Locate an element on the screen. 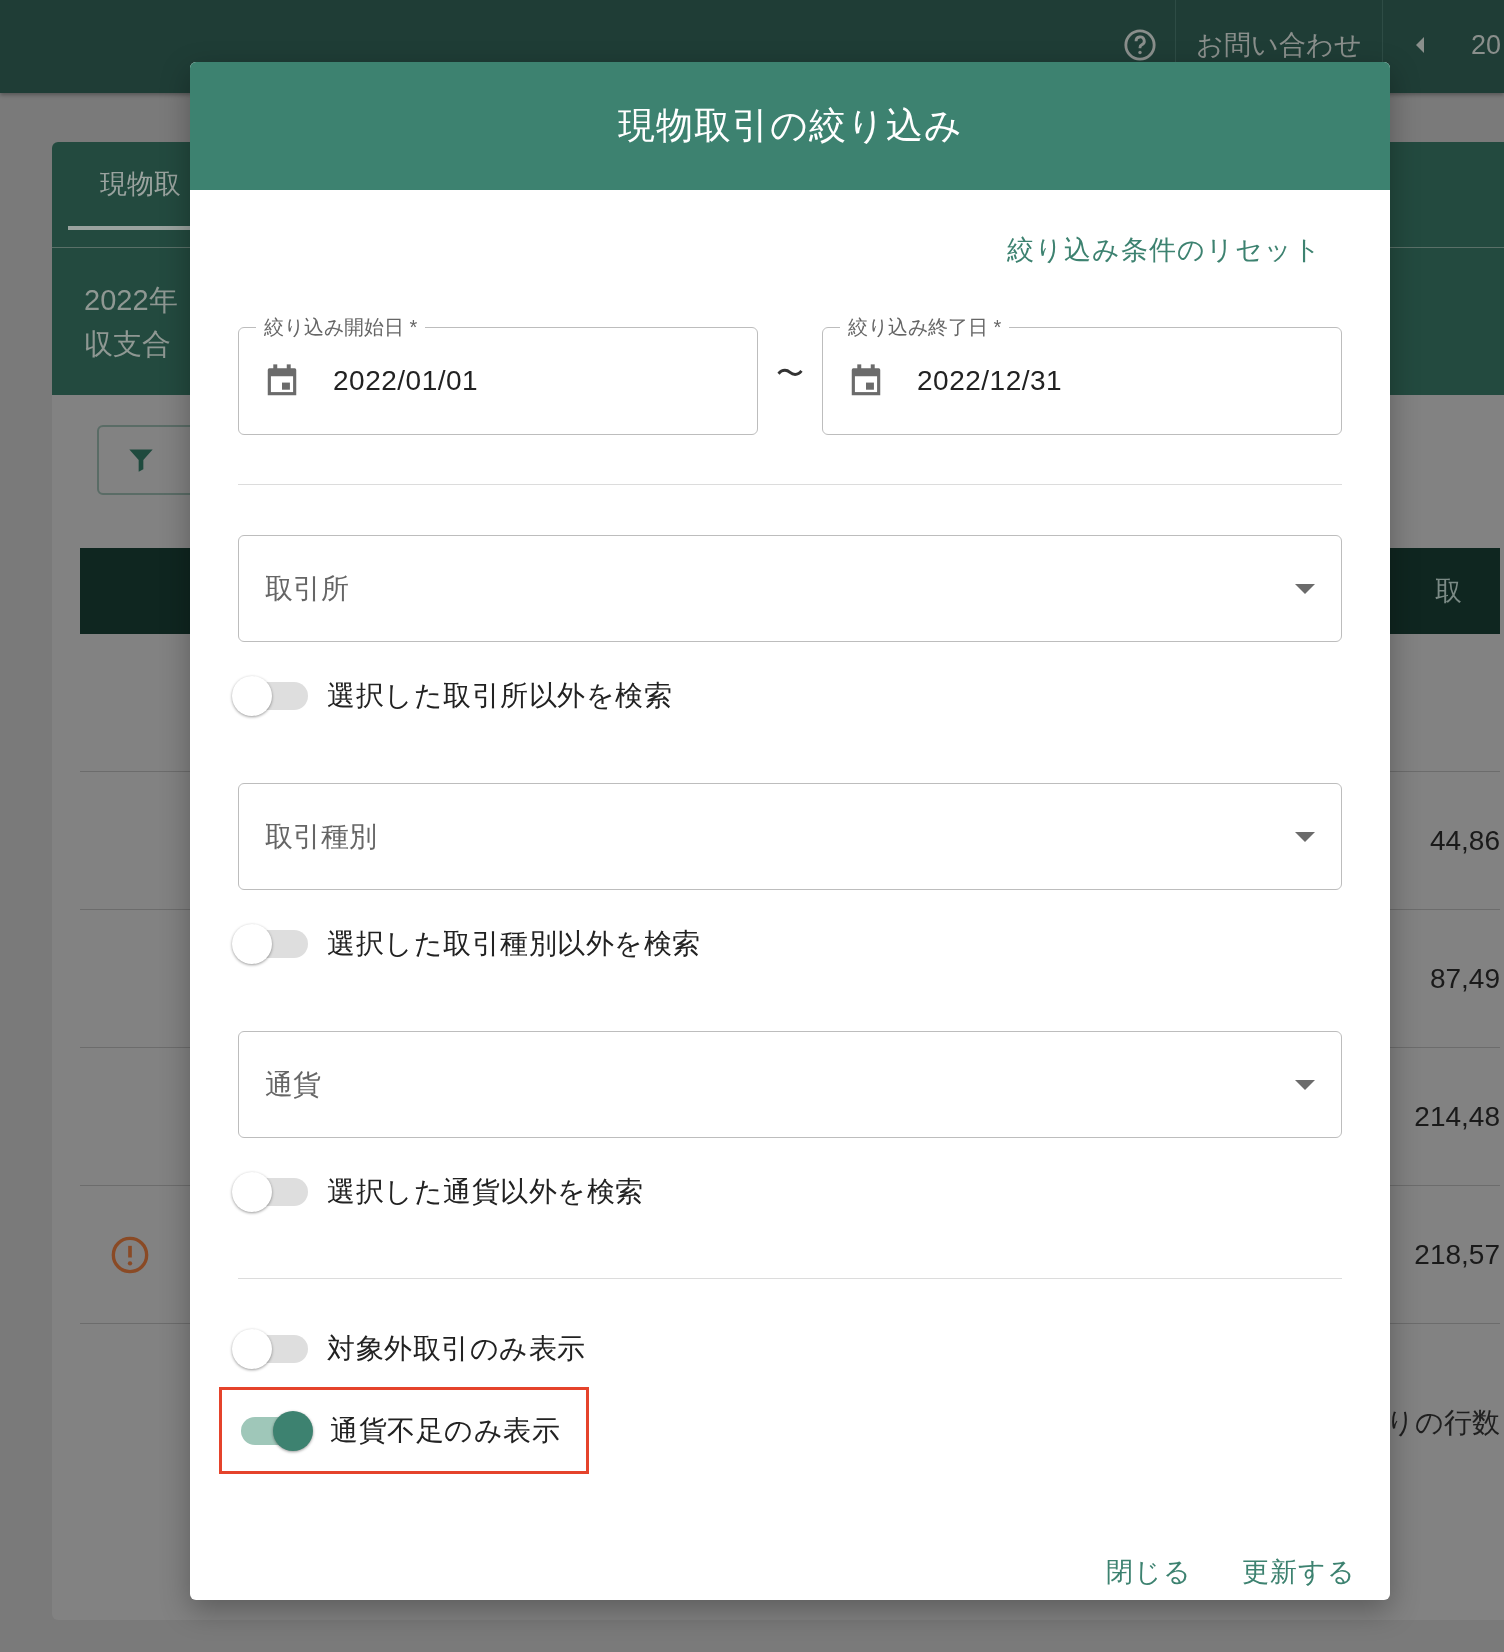 The height and width of the screenshot is (1652, 1504). reset-link: 絞り込み条件のリセット is located at coordinates (1164, 250).